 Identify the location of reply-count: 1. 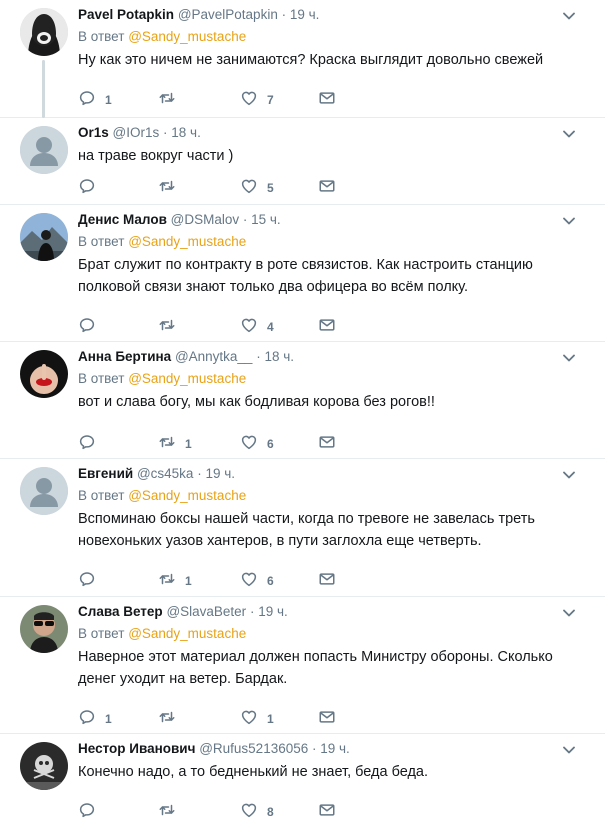
(108, 719).